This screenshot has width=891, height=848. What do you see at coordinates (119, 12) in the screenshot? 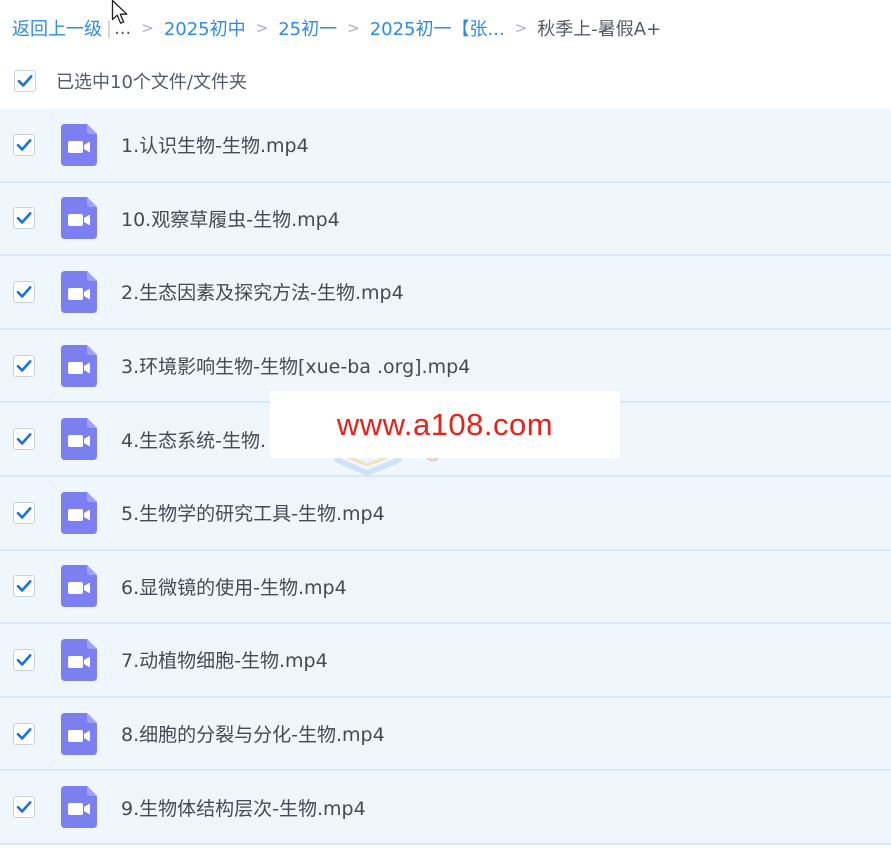
I see `mouse-cursor-icon` at bounding box center [119, 12].